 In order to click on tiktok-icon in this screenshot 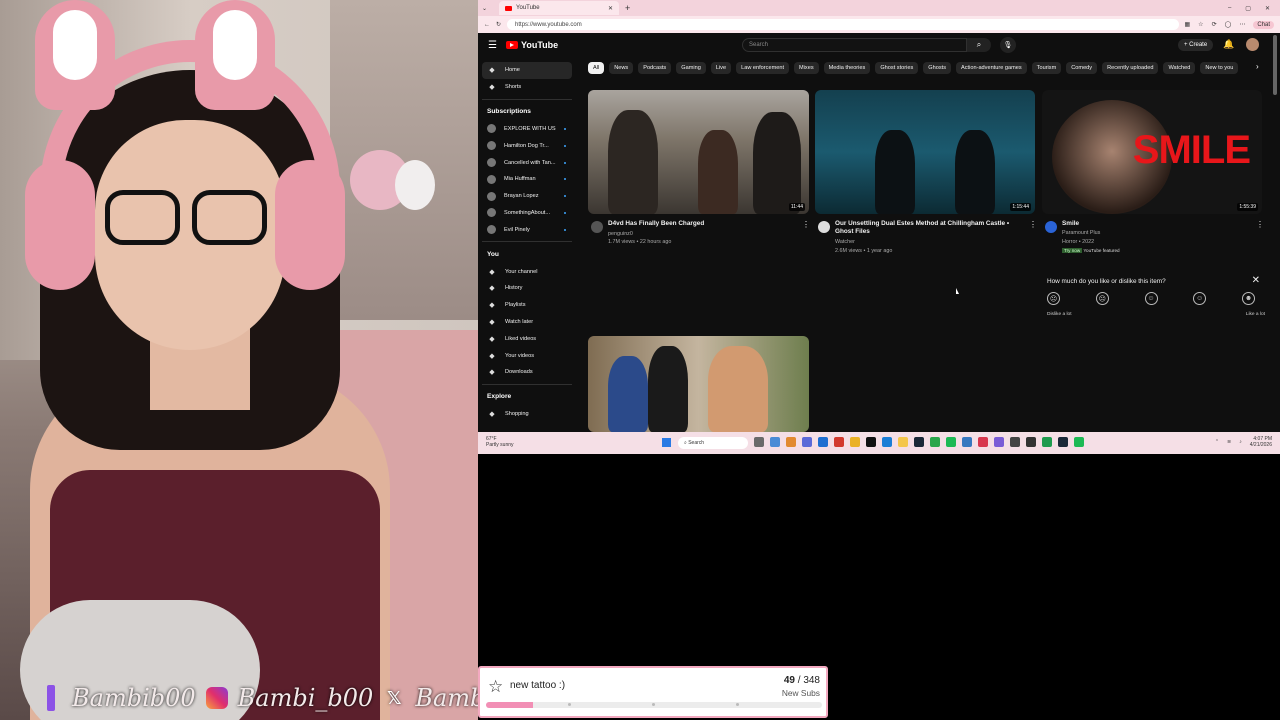, I will do `click(871, 442)`.